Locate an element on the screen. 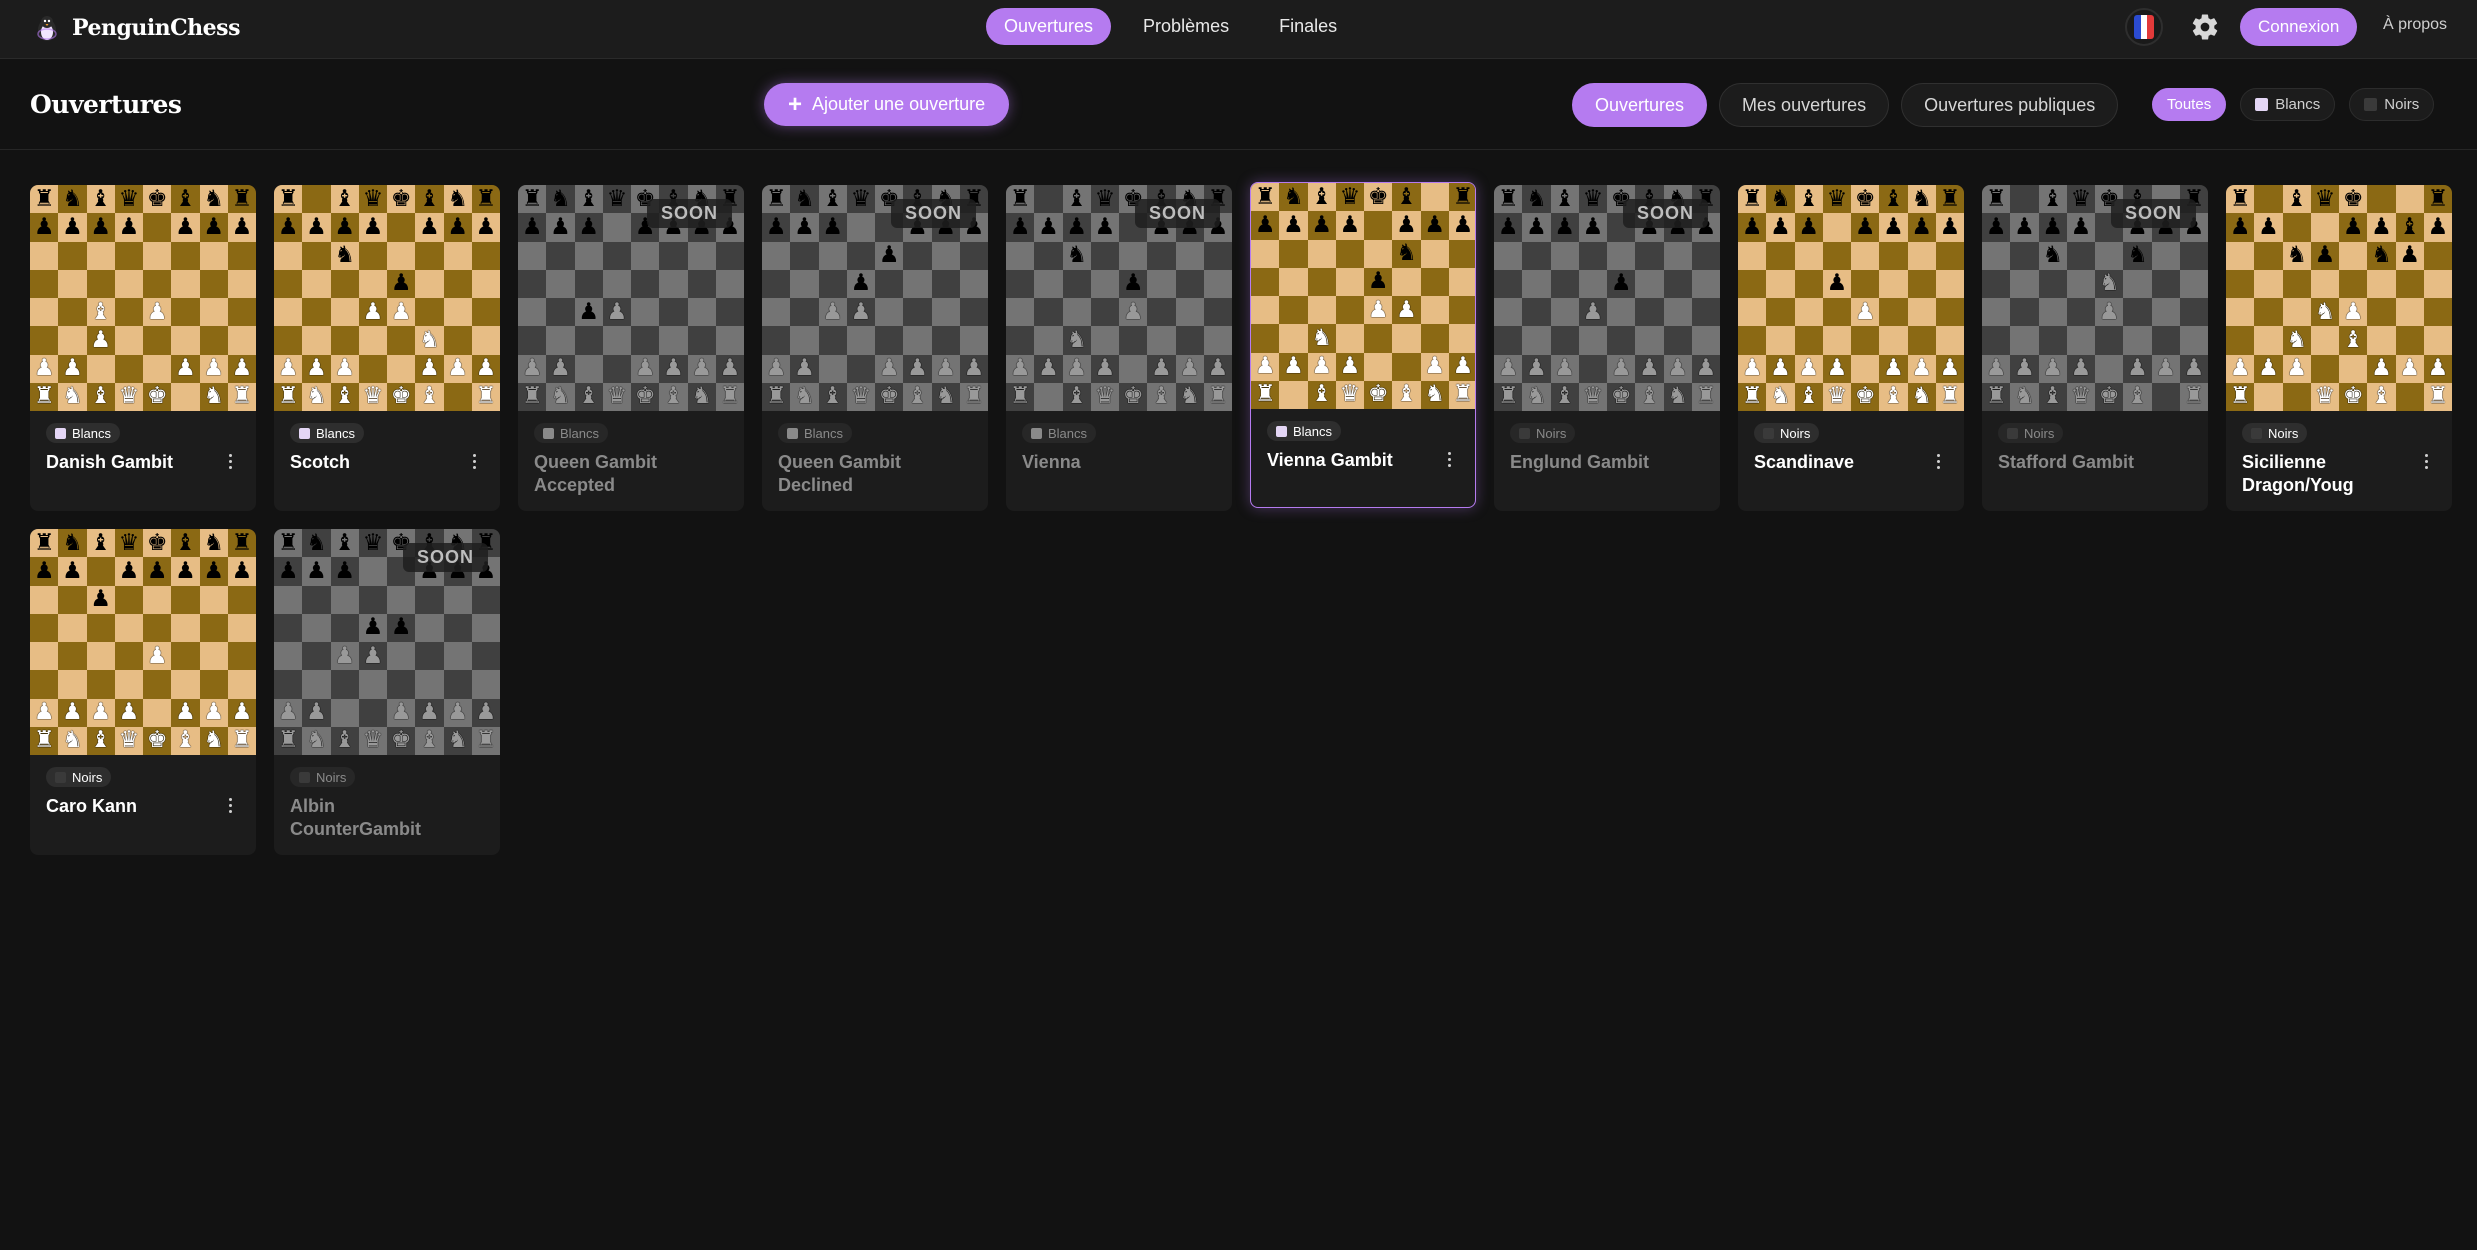 The image size is (2477, 1250). filter-public-openings: Ouvertures publiques is located at coordinates (2010, 105).